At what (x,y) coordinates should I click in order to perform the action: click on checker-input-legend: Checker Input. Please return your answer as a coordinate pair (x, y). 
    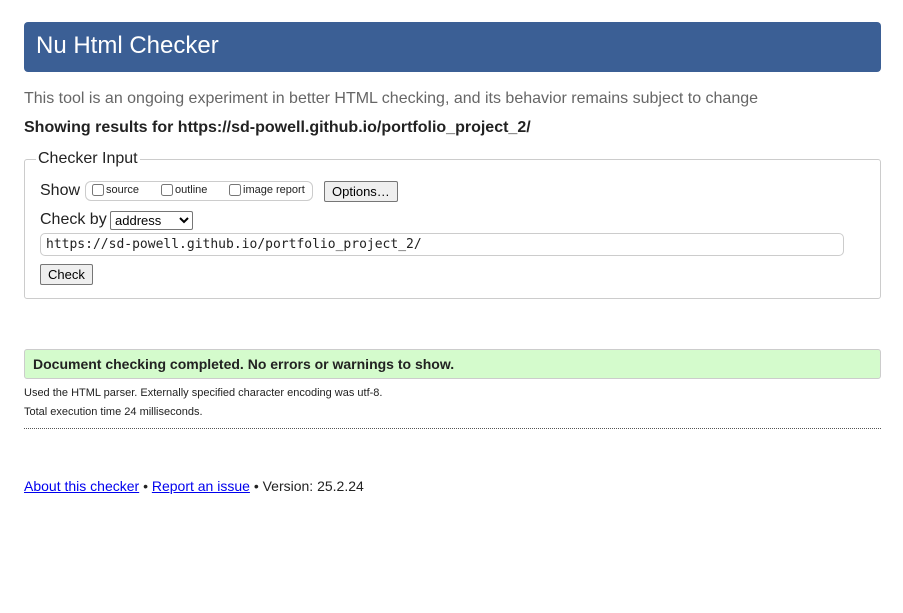
    Looking at the image, I should click on (88, 159).